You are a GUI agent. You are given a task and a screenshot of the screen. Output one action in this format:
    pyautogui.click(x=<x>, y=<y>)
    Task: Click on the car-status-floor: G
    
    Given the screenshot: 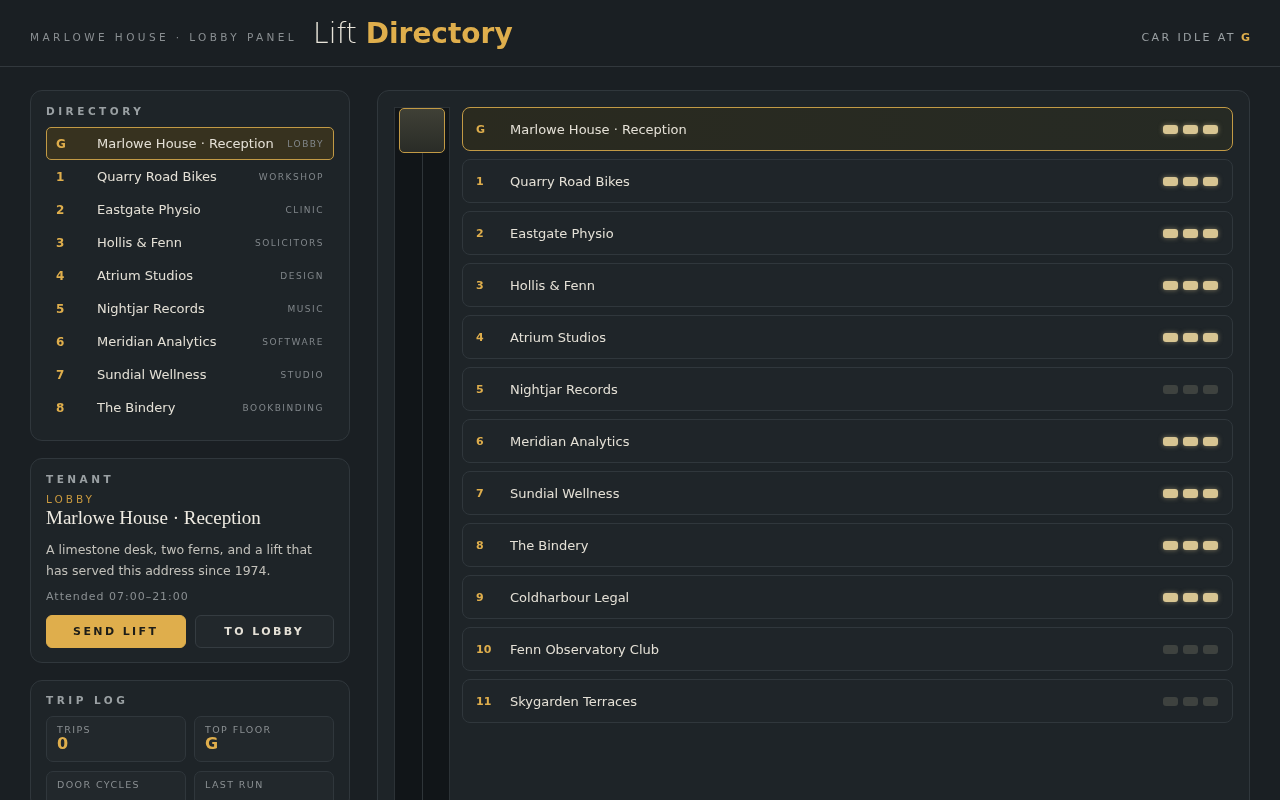 What is the action you would take?
    pyautogui.click(x=1245, y=37)
    